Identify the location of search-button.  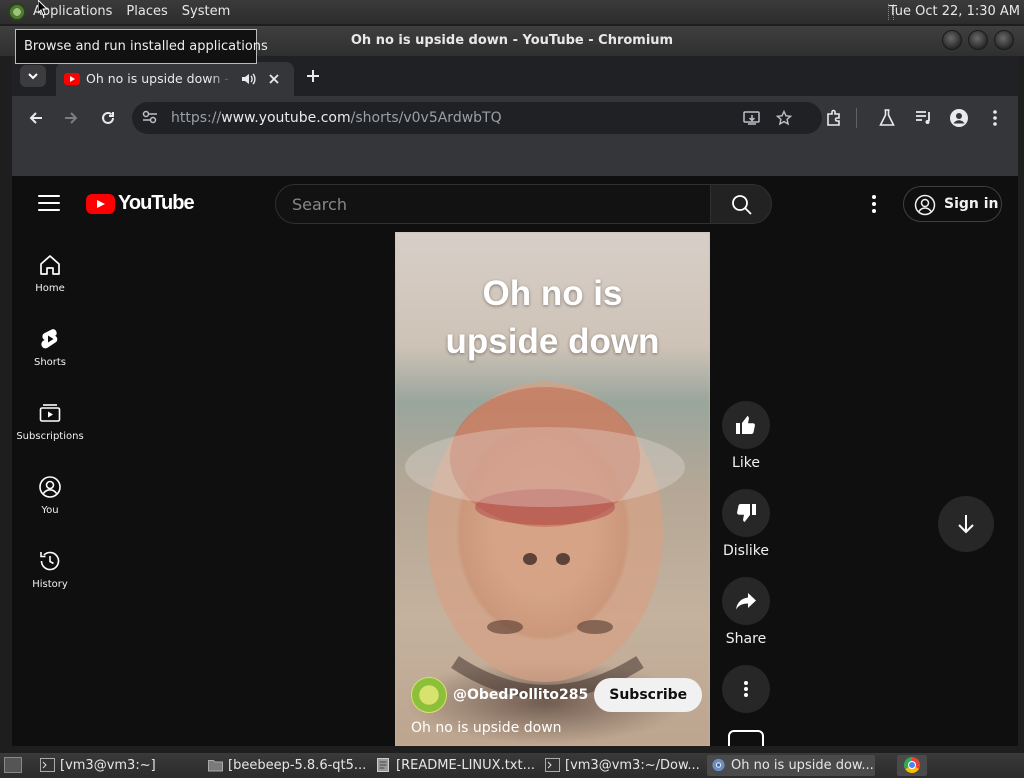
(741, 204).